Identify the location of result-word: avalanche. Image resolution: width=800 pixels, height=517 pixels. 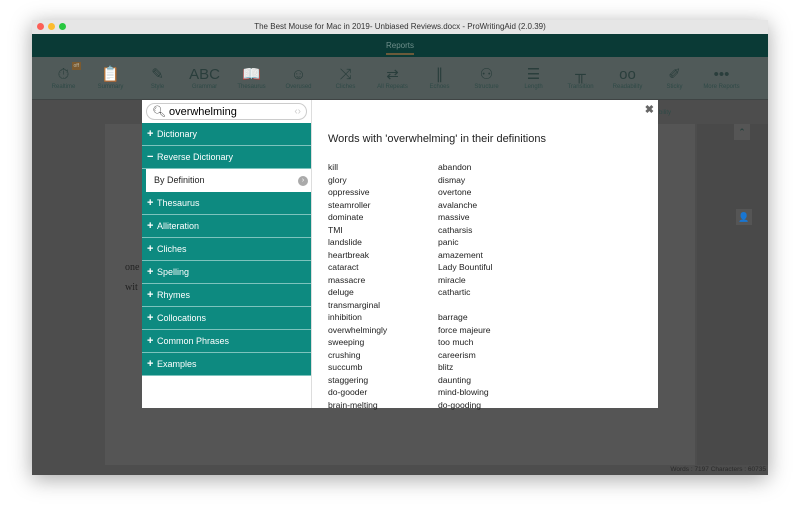
(493, 205).